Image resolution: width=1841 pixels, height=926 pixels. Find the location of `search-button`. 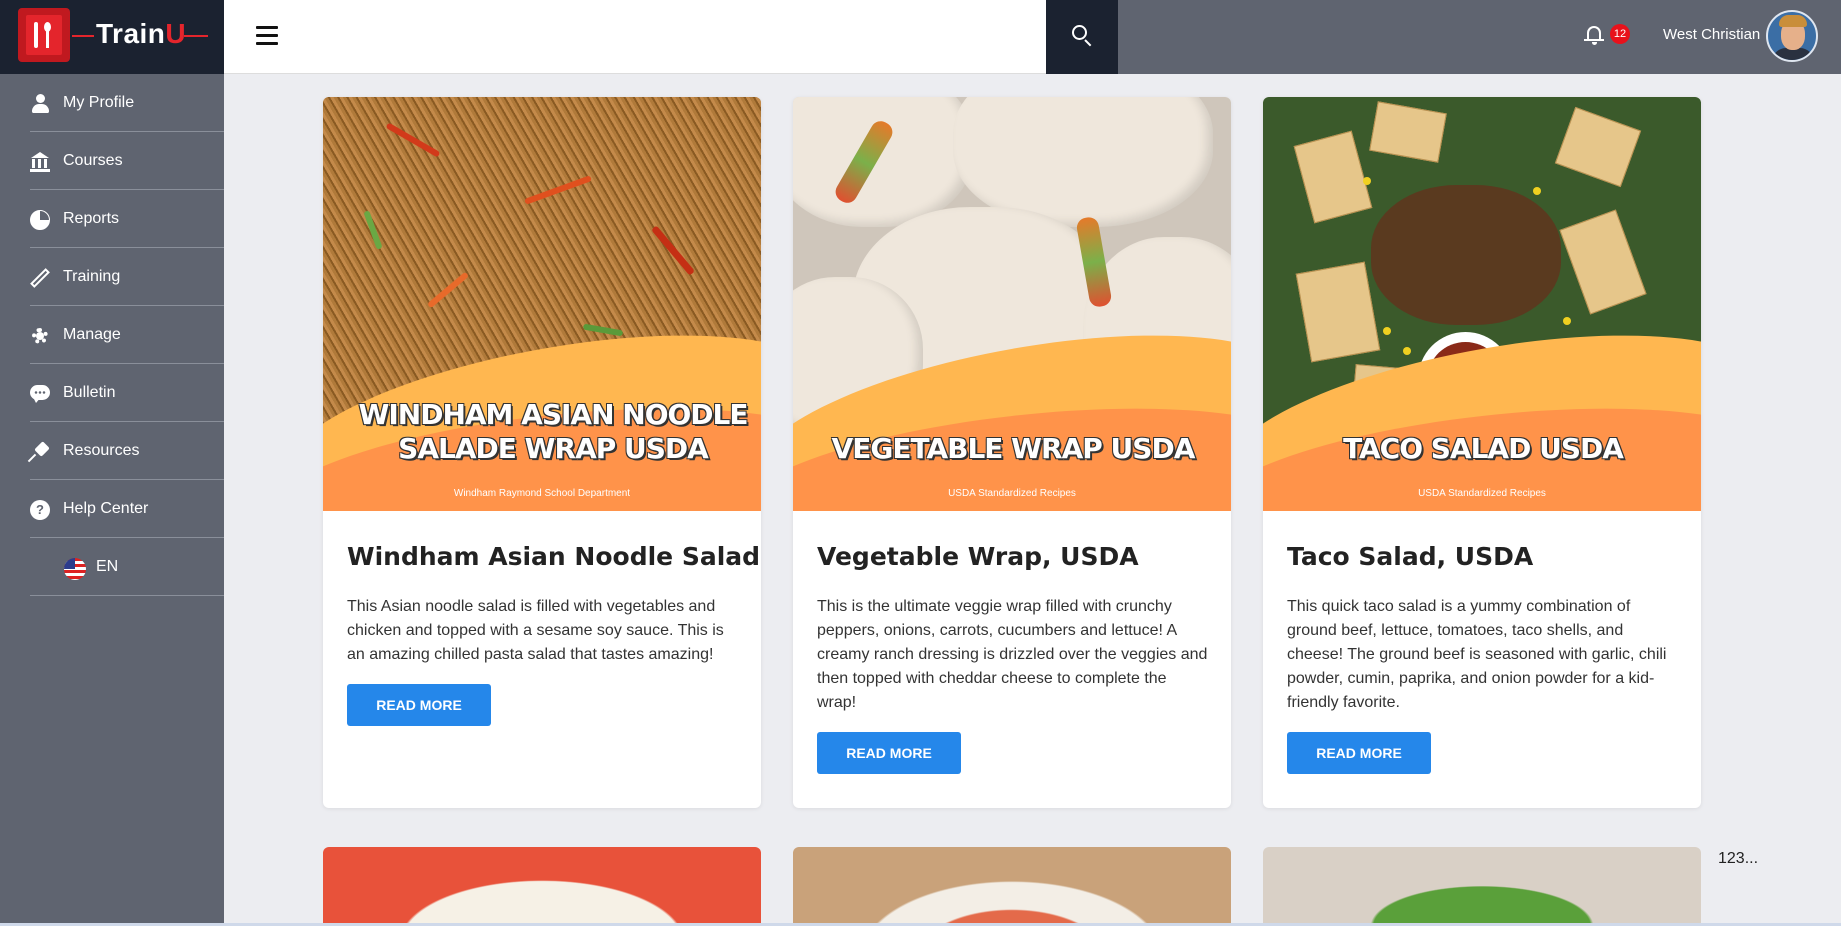

search-button is located at coordinates (1082, 37).